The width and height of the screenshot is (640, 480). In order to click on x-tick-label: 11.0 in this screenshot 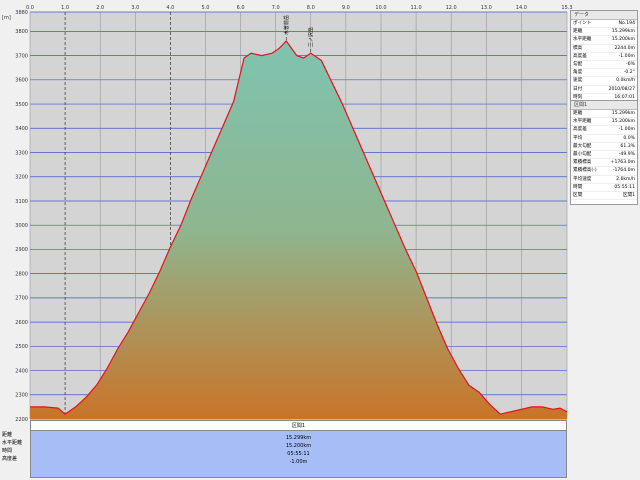, I will do `click(416, 8)`.